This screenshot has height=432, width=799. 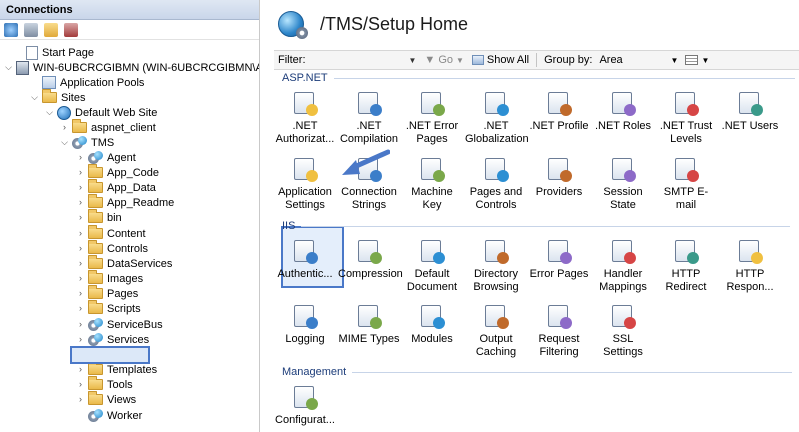 What do you see at coordinates (109, 278) in the screenshot?
I see `tree-node: › Images` at bounding box center [109, 278].